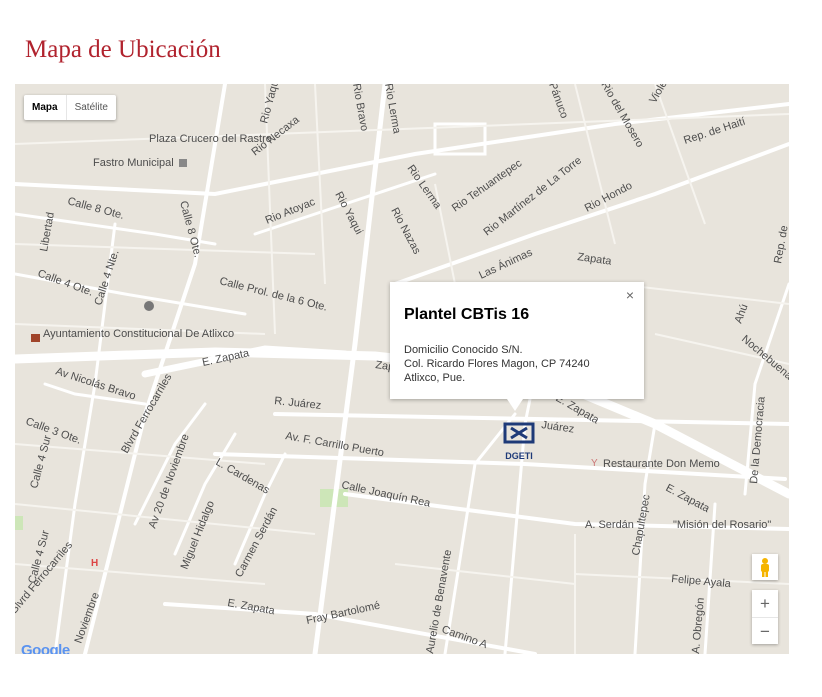 The image size is (822, 697). I want to click on street-label: Fastro Municipal, so click(133, 163).